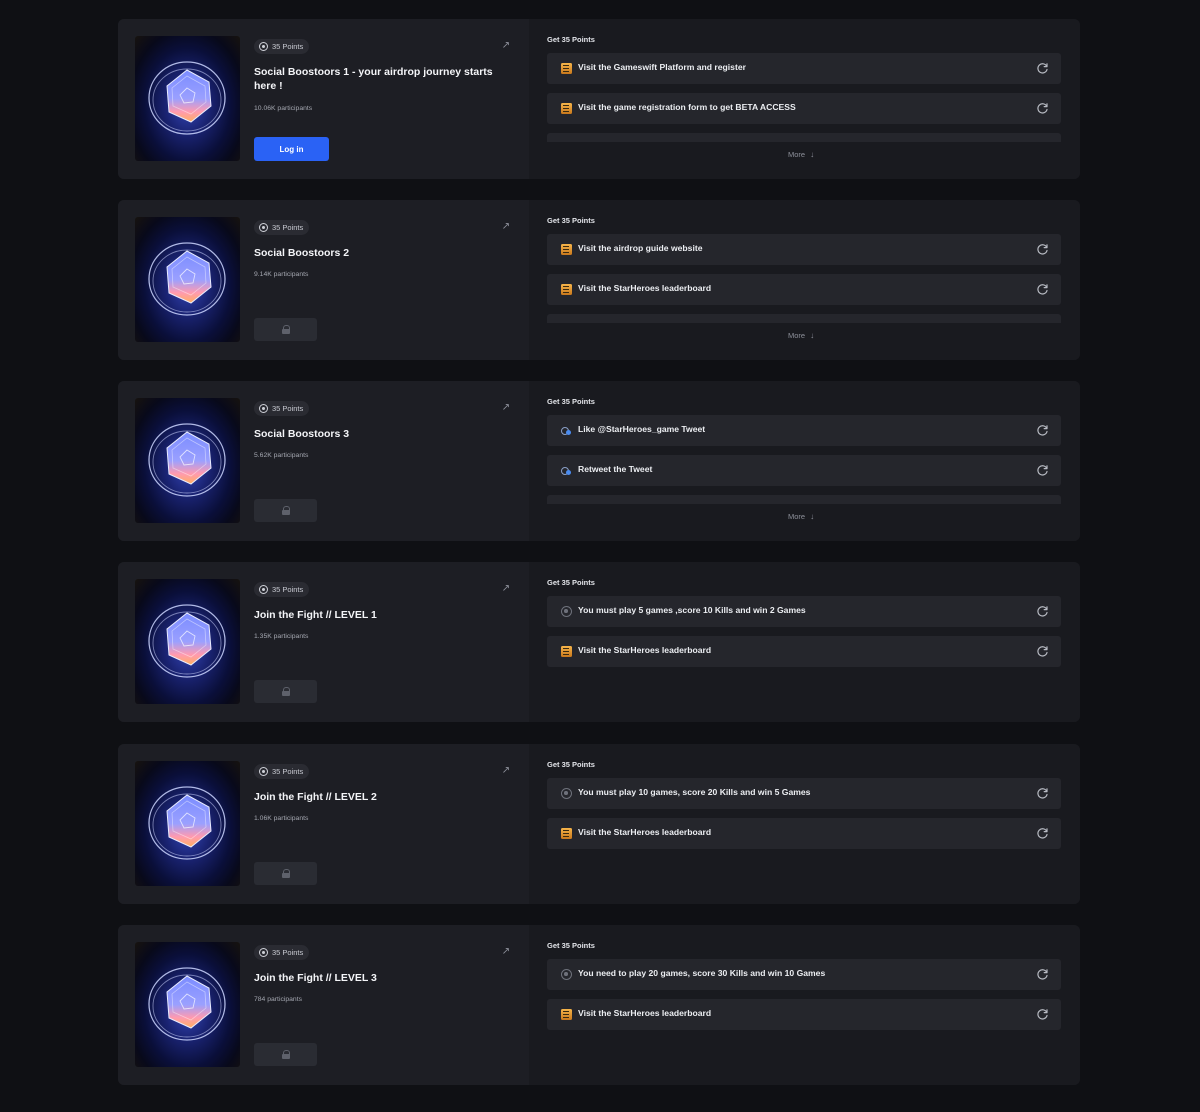 The height and width of the screenshot is (1112, 1200). I want to click on twitter-icon, so click(566, 470).